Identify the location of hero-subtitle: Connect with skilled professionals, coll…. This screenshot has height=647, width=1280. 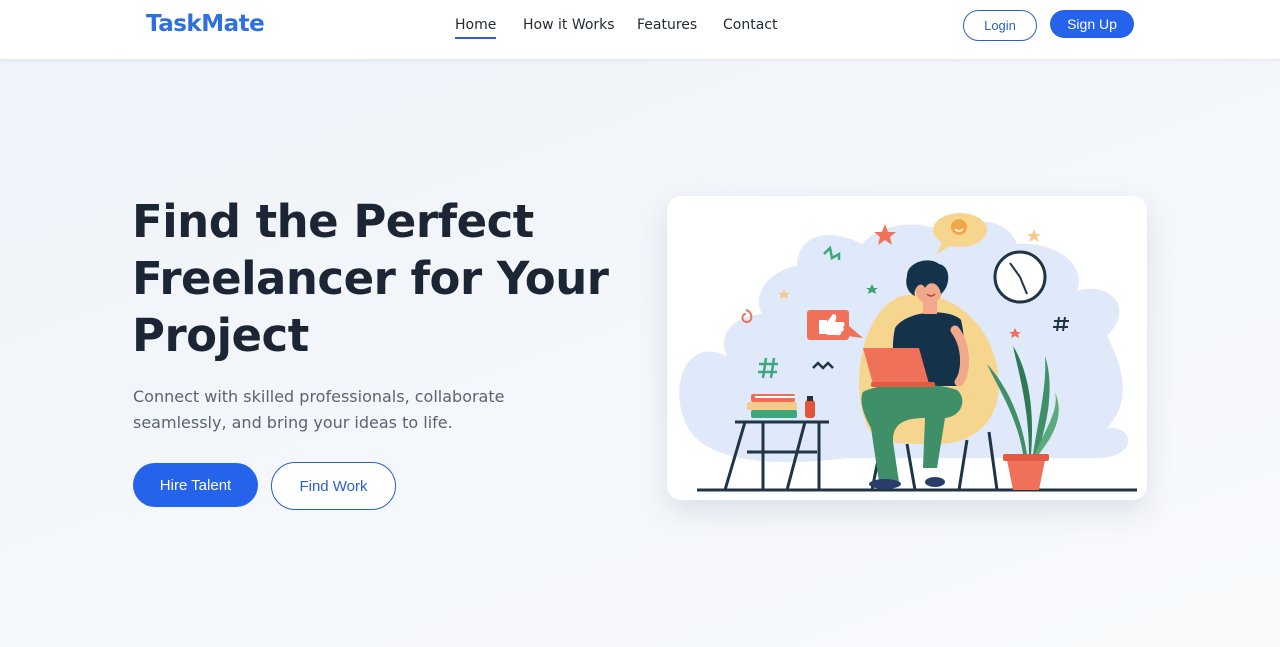
(343, 410).